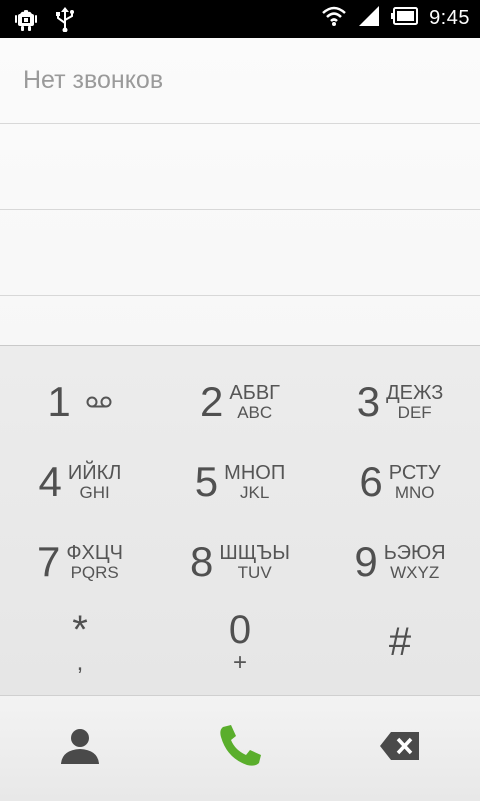 The height and width of the screenshot is (801, 480). What do you see at coordinates (80, 402) in the screenshot?
I see `key-1: 1` at bounding box center [80, 402].